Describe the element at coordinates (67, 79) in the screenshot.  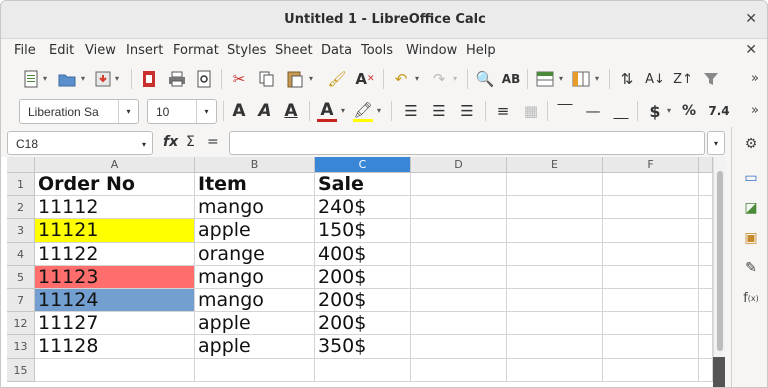
I see `open-folder-icon` at that location.